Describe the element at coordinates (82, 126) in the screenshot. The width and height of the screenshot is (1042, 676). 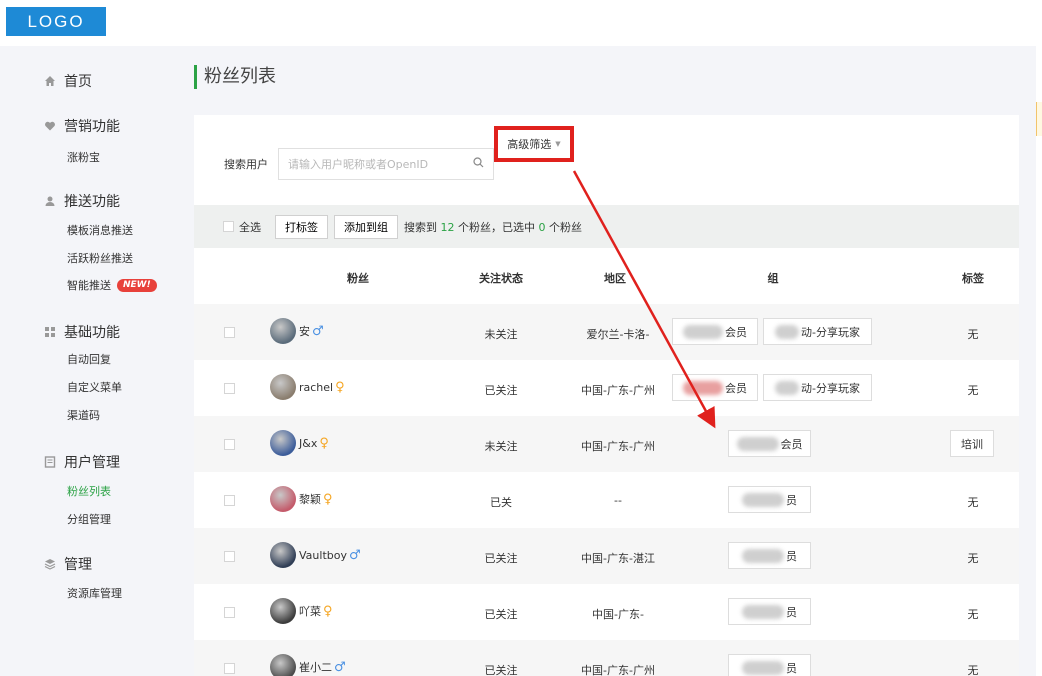
I see `sidebar-section-marketing: 营销功能` at that location.